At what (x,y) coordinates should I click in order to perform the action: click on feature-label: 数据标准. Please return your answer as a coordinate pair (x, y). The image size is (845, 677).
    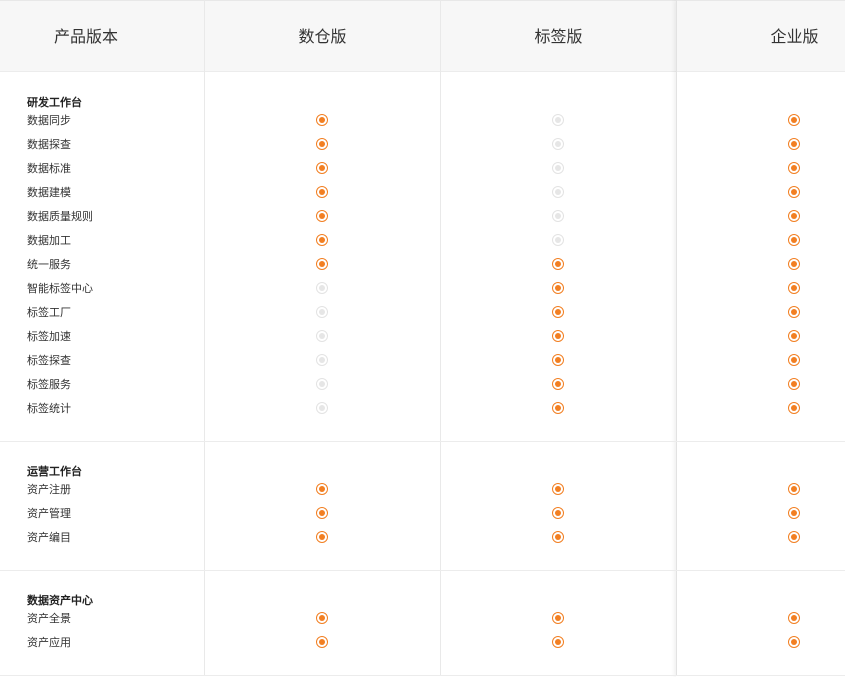
    Looking at the image, I should click on (49, 168).